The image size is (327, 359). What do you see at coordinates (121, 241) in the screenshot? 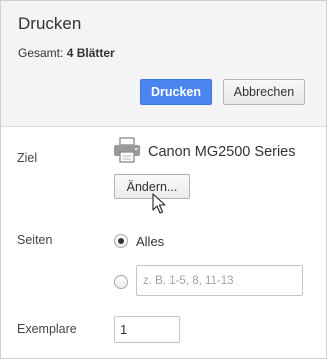
I see `pages-all-radio` at bounding box center [121, 241].